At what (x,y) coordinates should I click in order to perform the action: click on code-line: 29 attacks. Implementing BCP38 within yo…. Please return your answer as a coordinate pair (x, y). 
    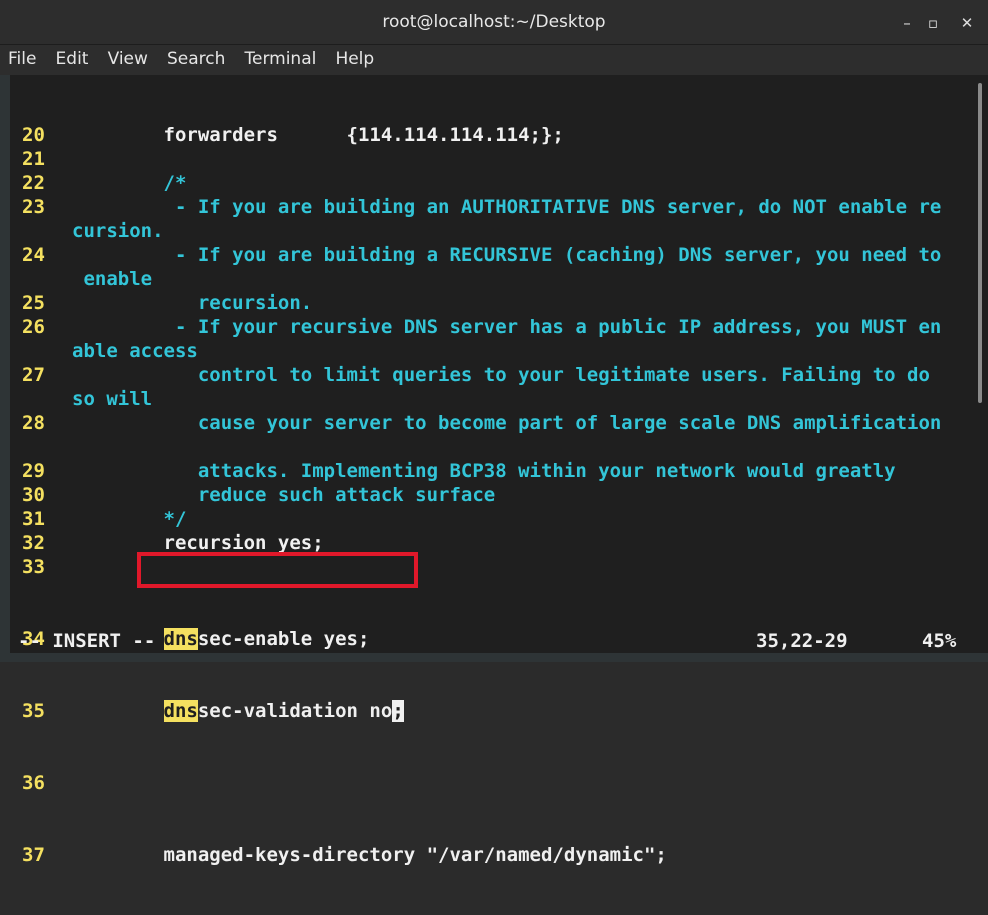
    Looking at the image, I should click on (475, 471).